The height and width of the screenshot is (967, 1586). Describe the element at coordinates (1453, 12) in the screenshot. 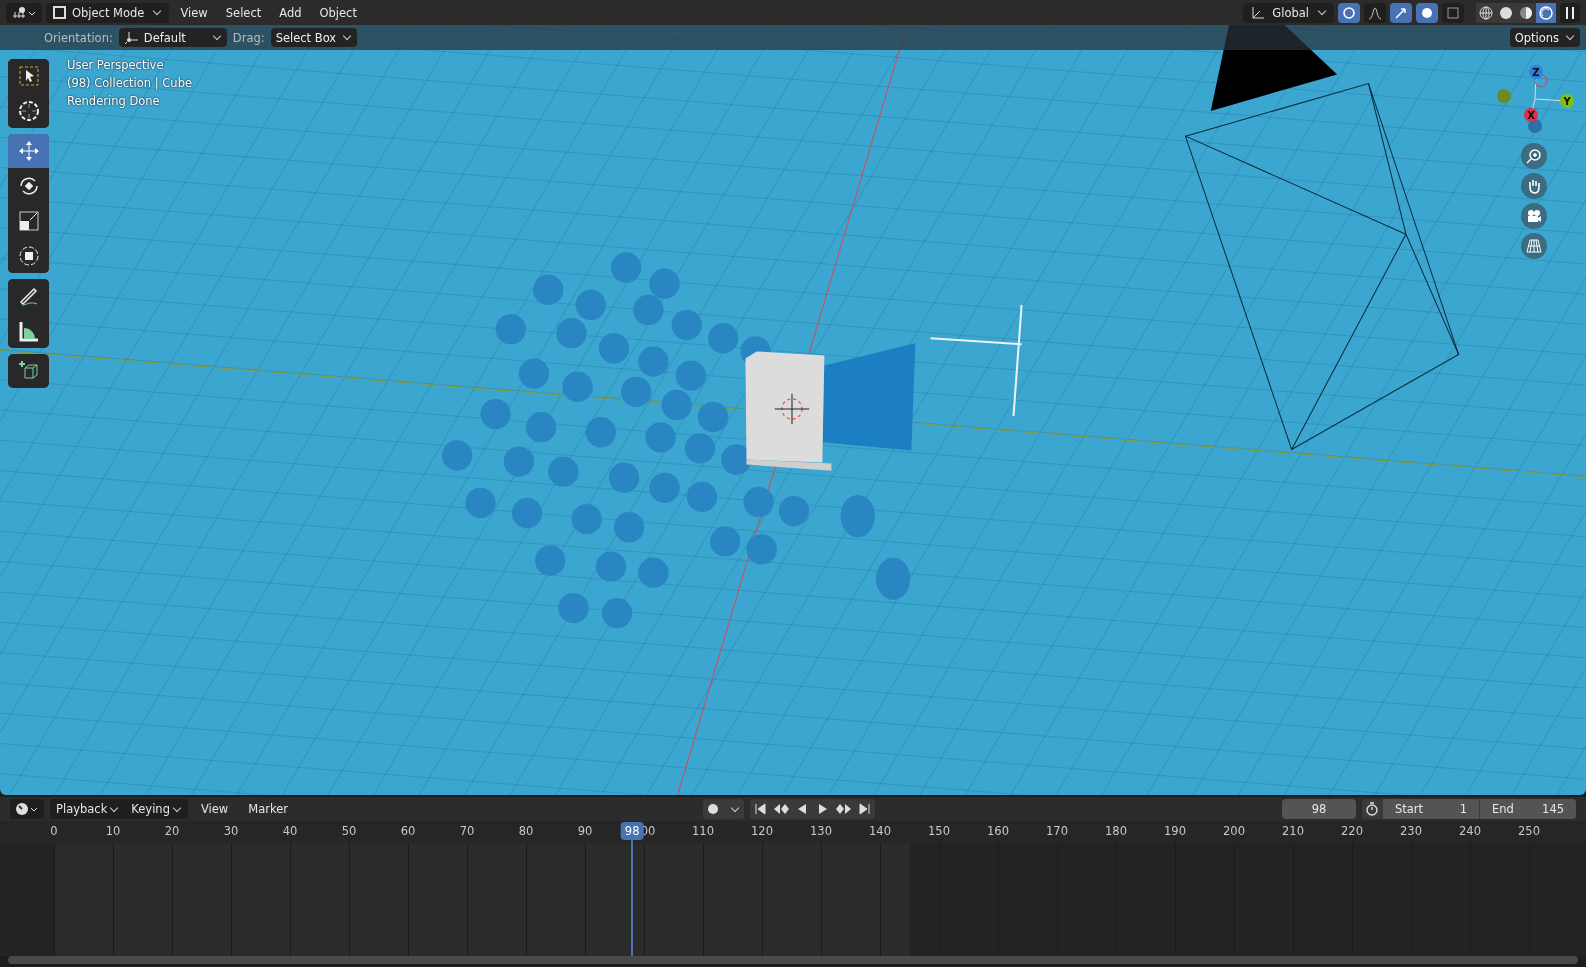

I see `xray-toggle-icon` at that location.